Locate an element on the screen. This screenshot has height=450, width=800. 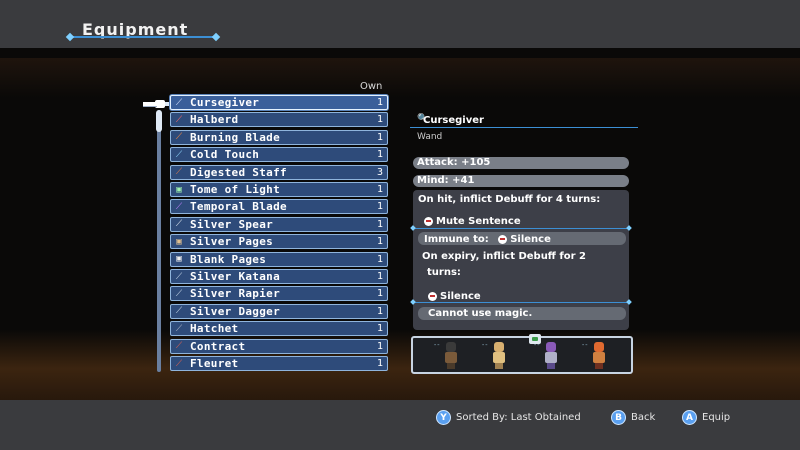
item-name: Temporal Blade is located at coordinates (238, 207).